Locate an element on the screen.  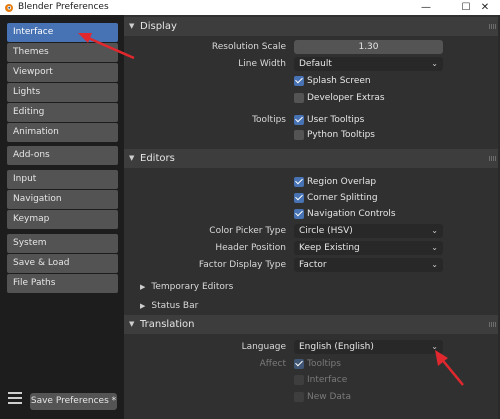
language-dropdown: English (English) ⌄ is located at coordinates (368, 347).